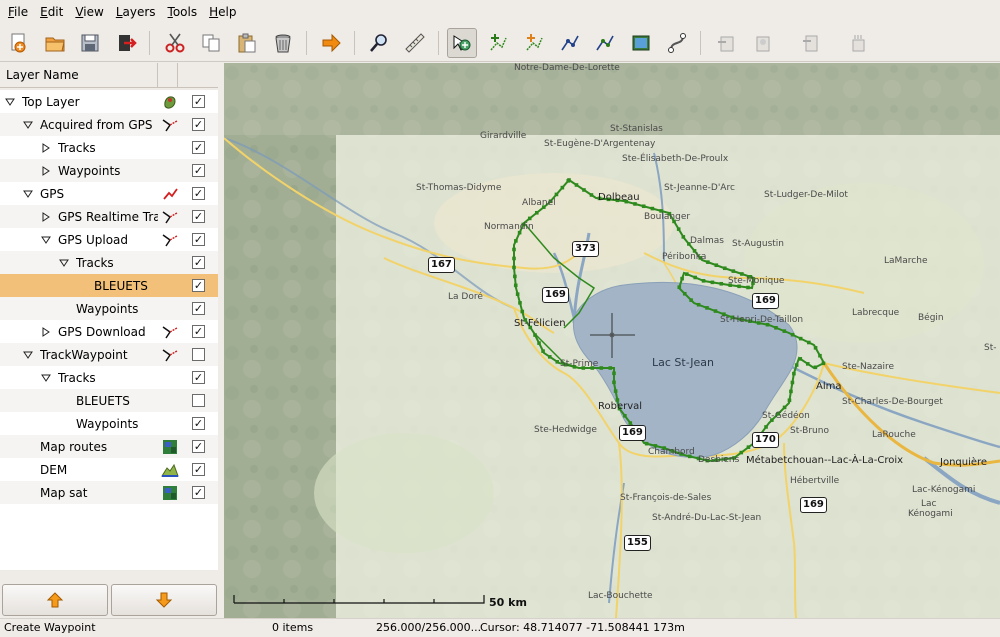  I want to click on arrow-up-icon, so click(55, 600).